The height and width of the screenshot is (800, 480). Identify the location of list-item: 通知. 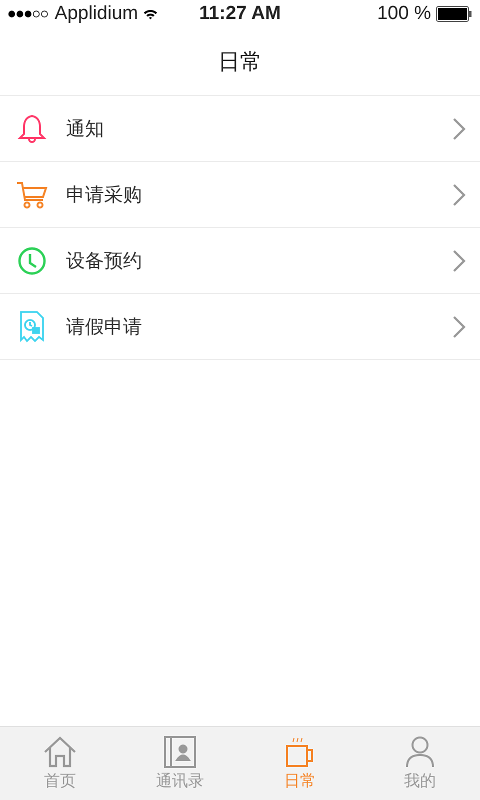
(240, 129).